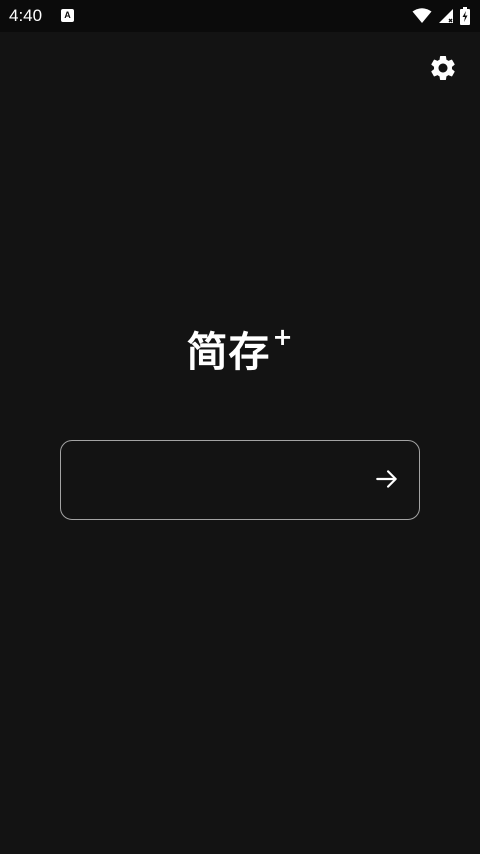 The width and height of the screenshot is (480, 854). I want to click on status-time: 4:40, so click(26, 15).